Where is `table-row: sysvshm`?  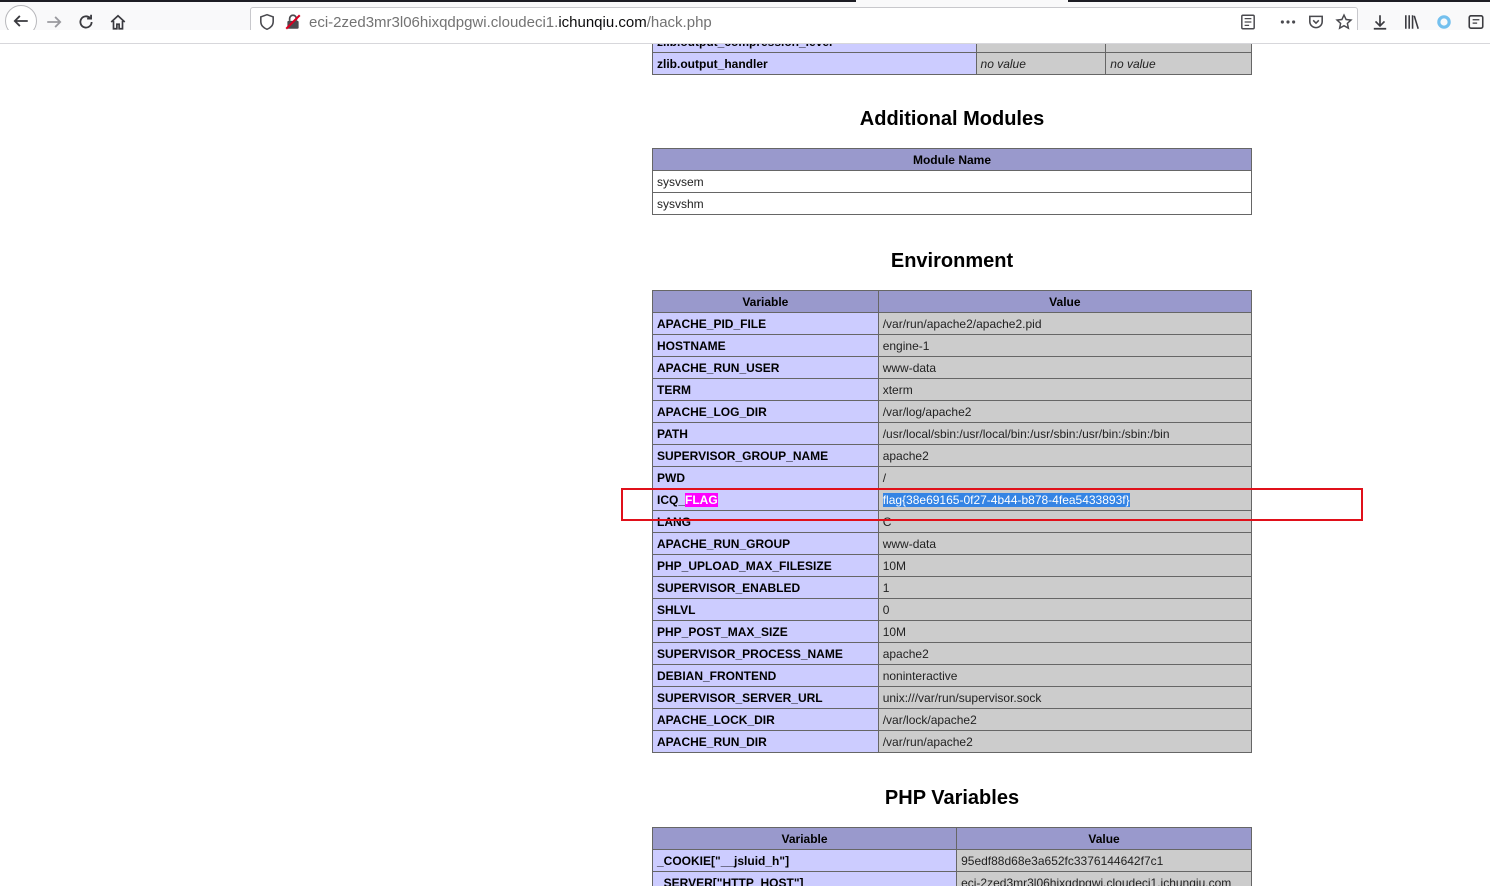 table-row: sysvshm is located at coordinates (952, 203).